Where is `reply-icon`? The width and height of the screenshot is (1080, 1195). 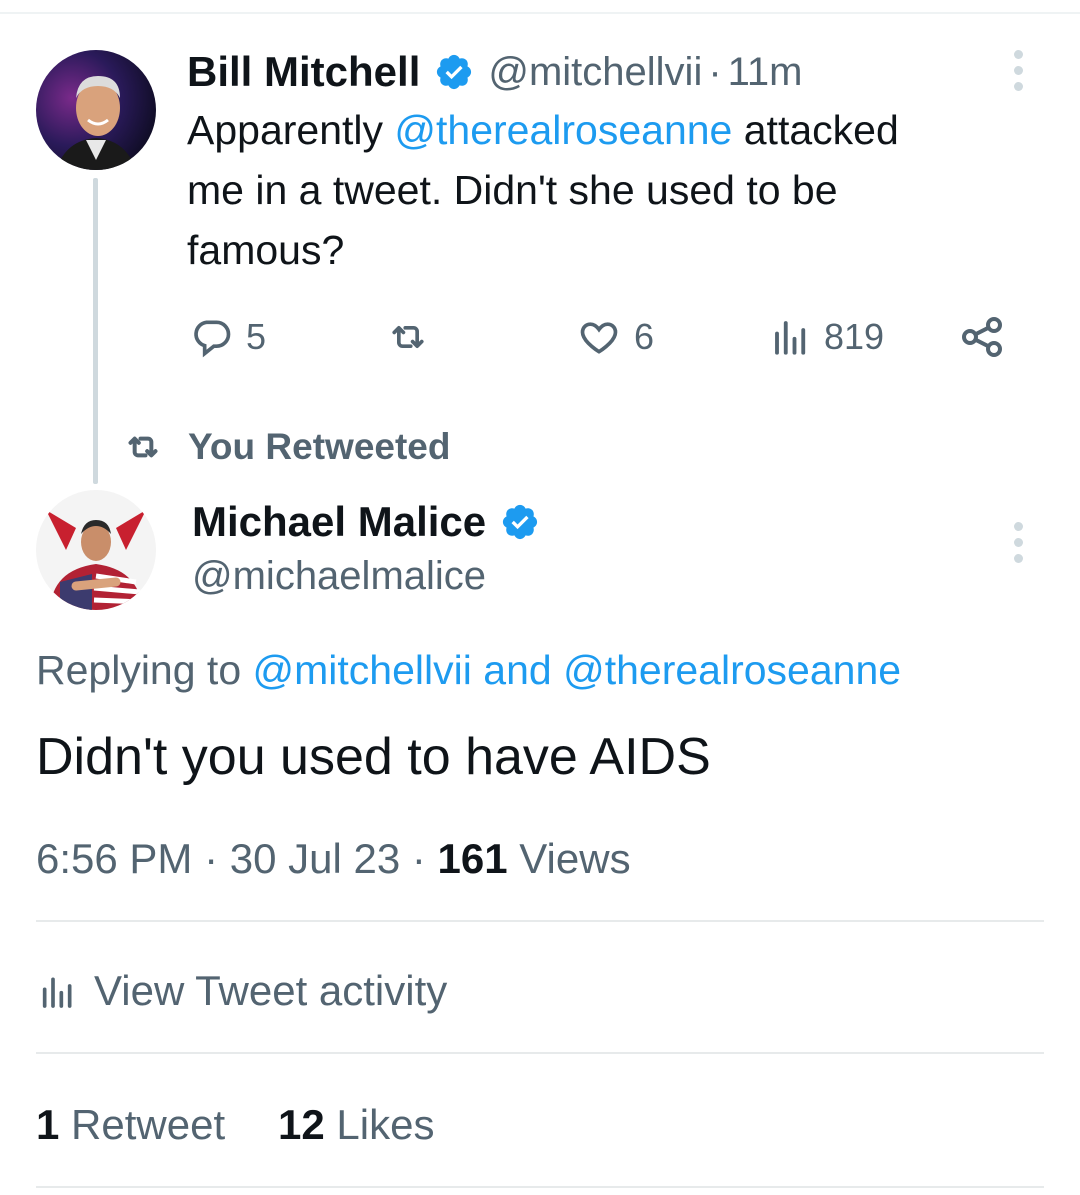
reply-icon is located at coordinates (212, 339).